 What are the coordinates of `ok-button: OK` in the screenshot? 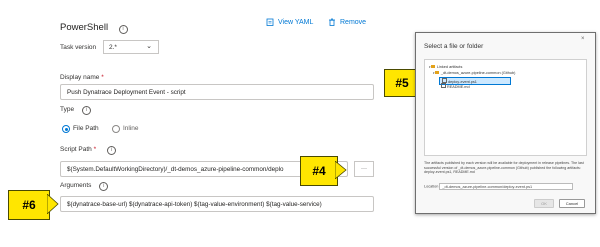 It's located at (544, 203).